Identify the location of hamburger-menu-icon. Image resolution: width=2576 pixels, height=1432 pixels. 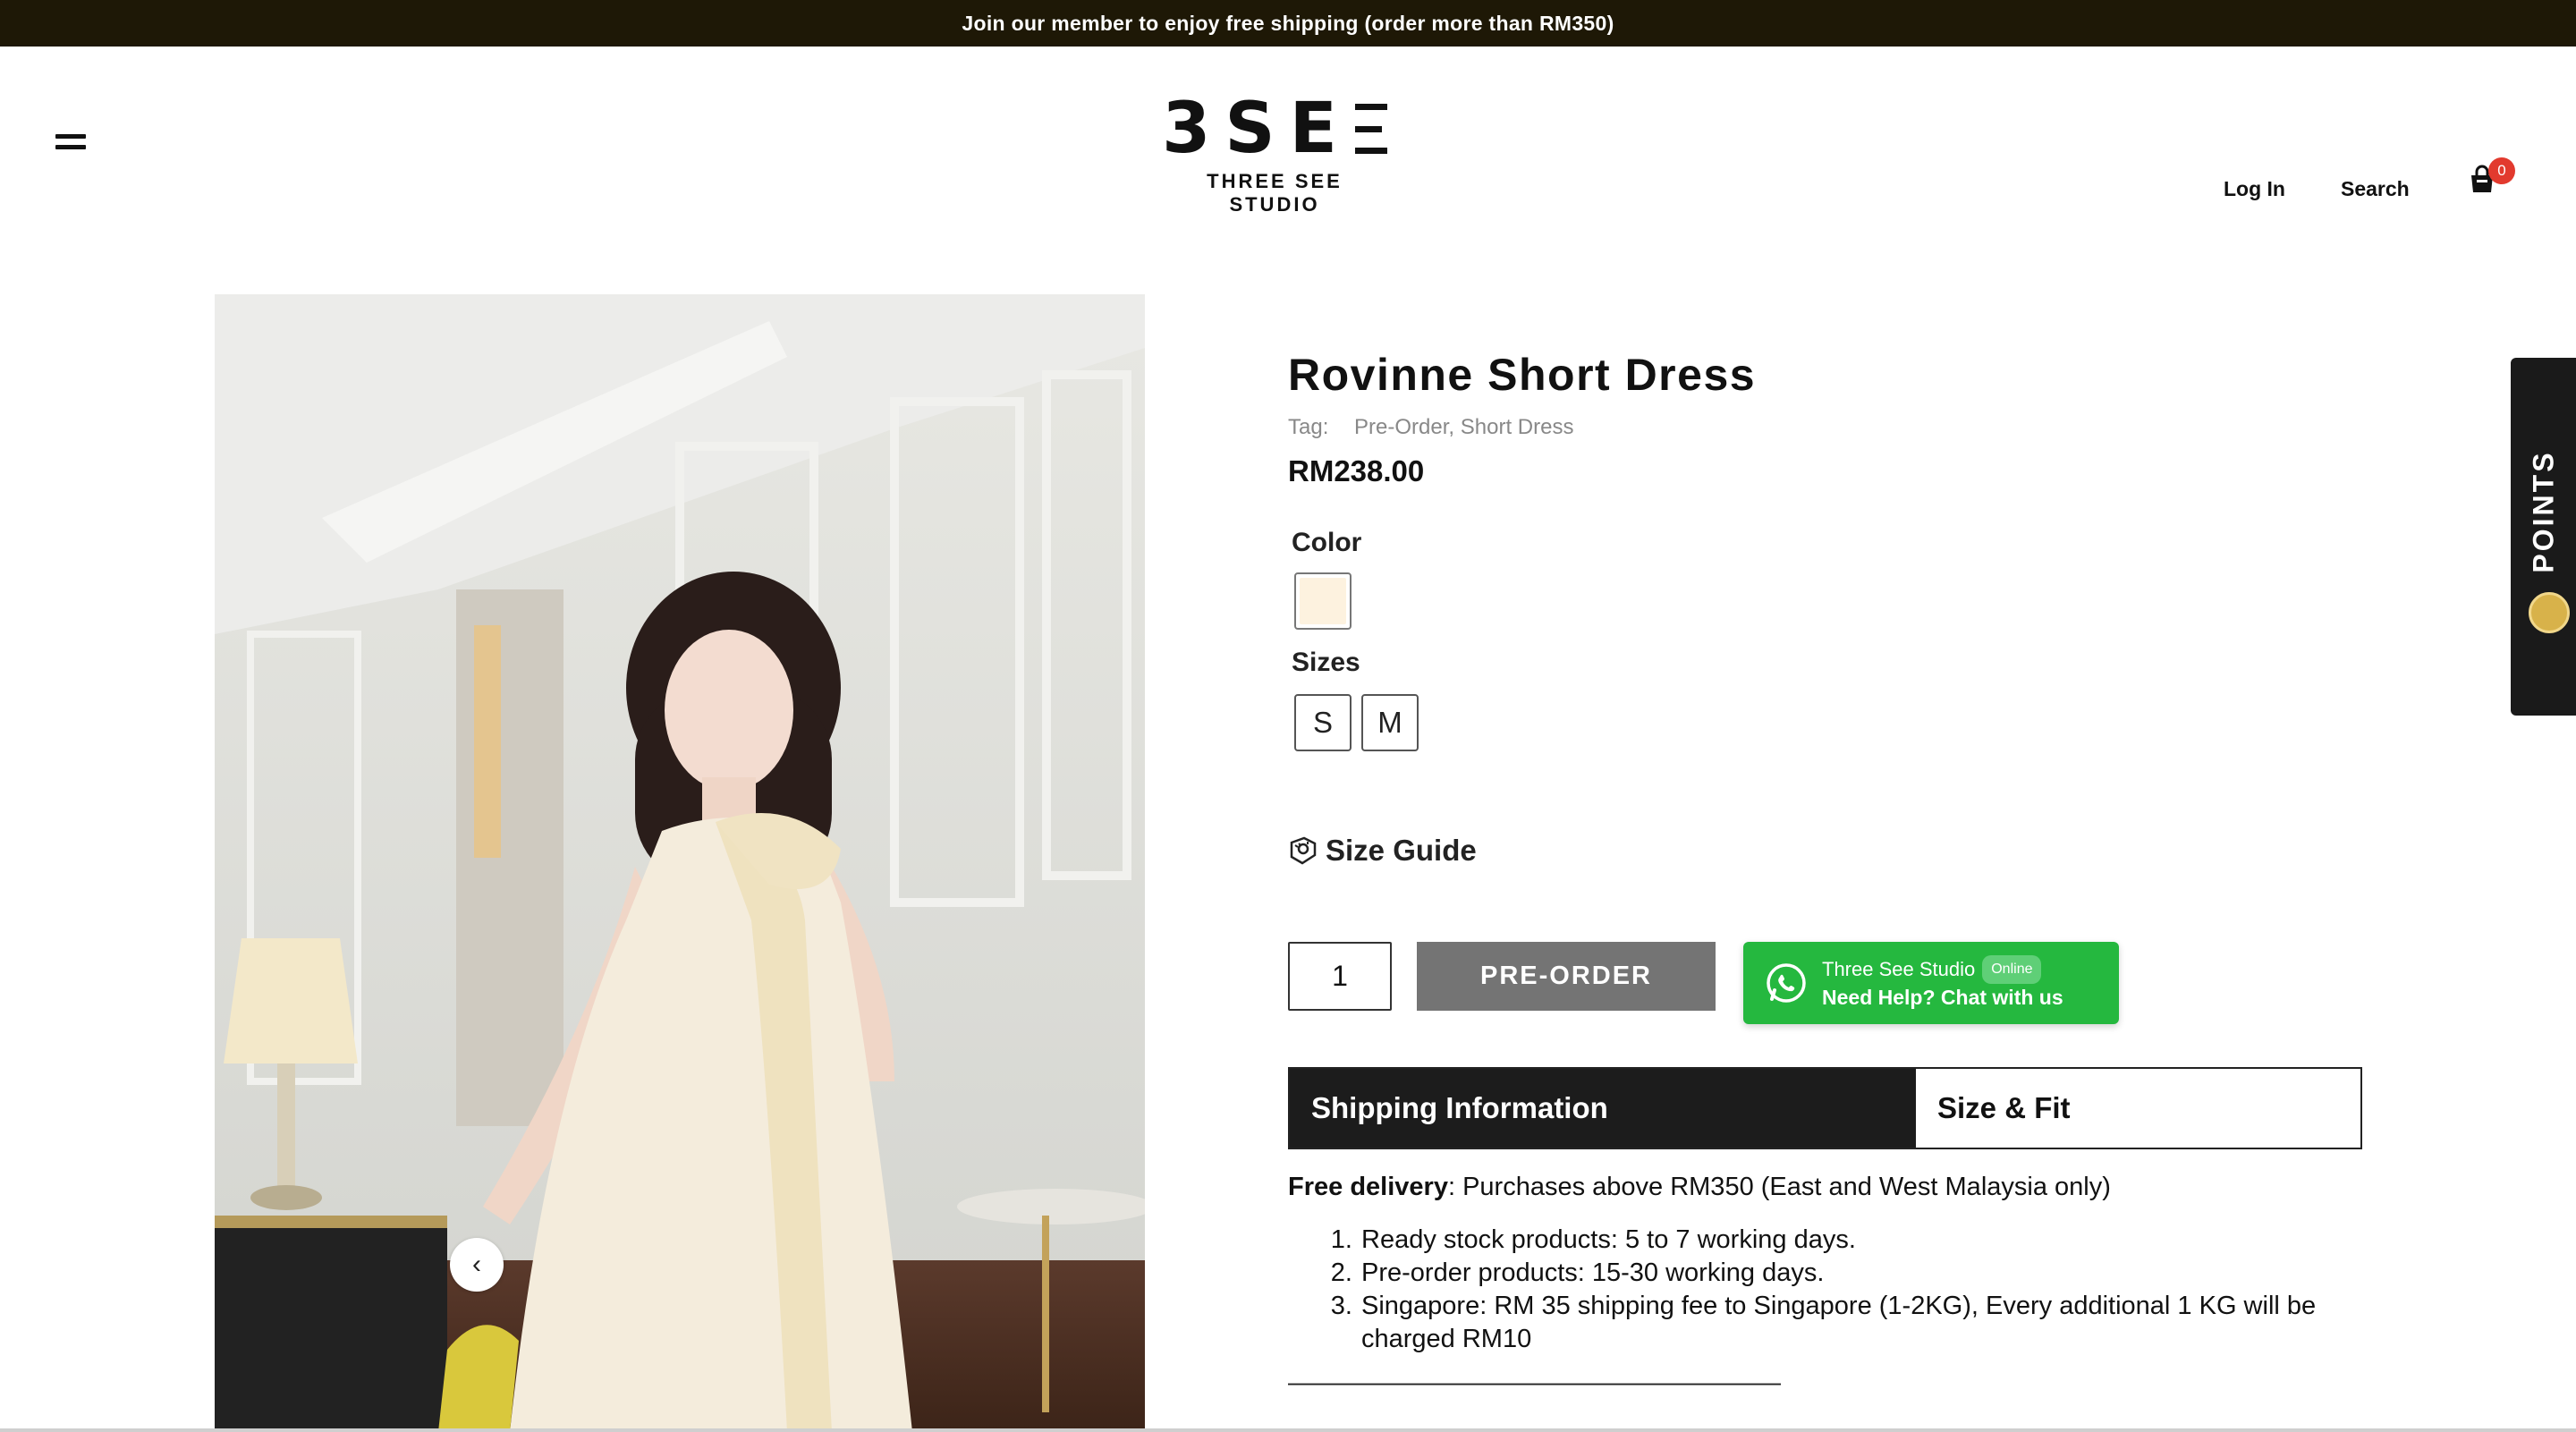
(71, 144).